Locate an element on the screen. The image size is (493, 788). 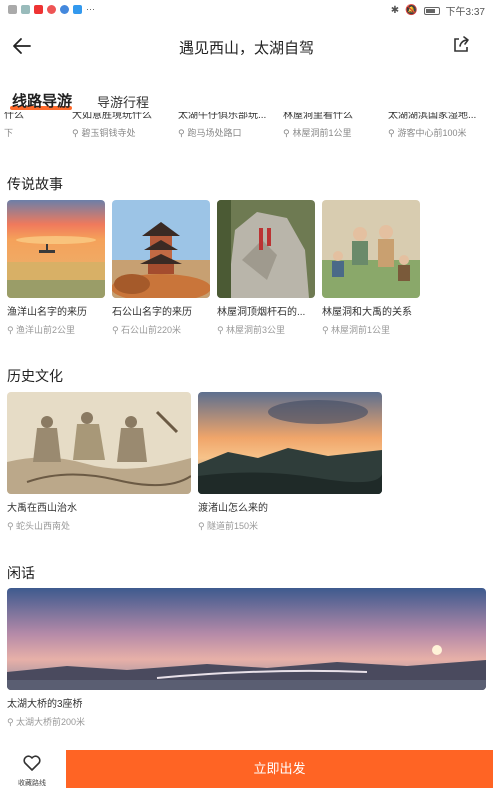
story-image-pavilion is located at coordinates (161, 249).